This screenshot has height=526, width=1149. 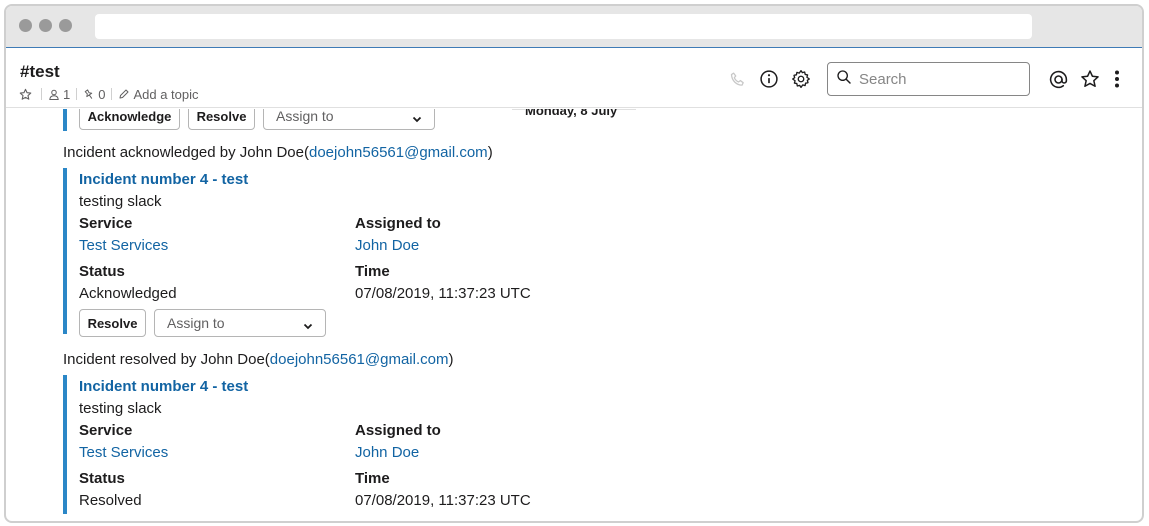 What do you see at coordinates (563, 26) in the screenshot?
I see `address-bar` at bounding box center [563, 26].